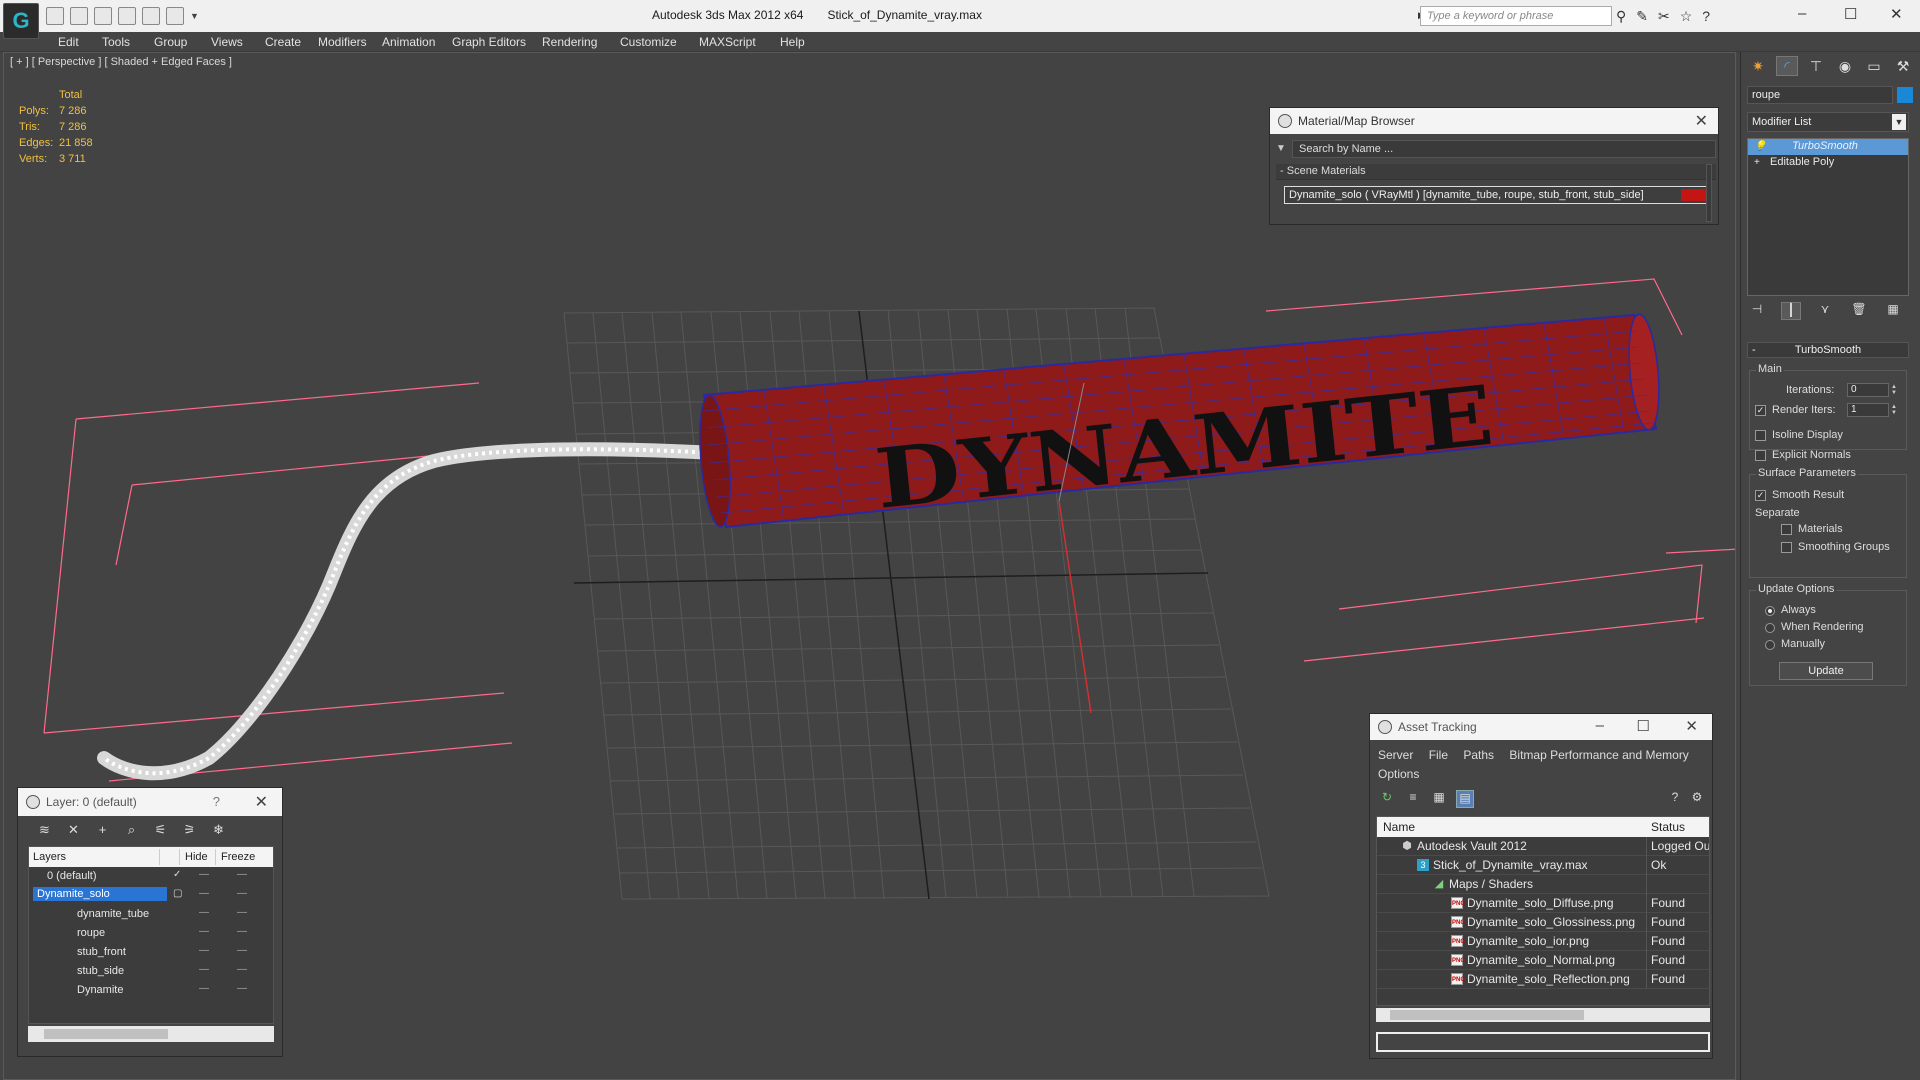 Image resolution: width=1920 pixels, height=1080 pixels. What do you see at coordinates (1543, 865) in the screenshot?
I see `asset-row: 3 Stick_of_Dynamite_vray.max Ok` at bounding box center [1543, 865].